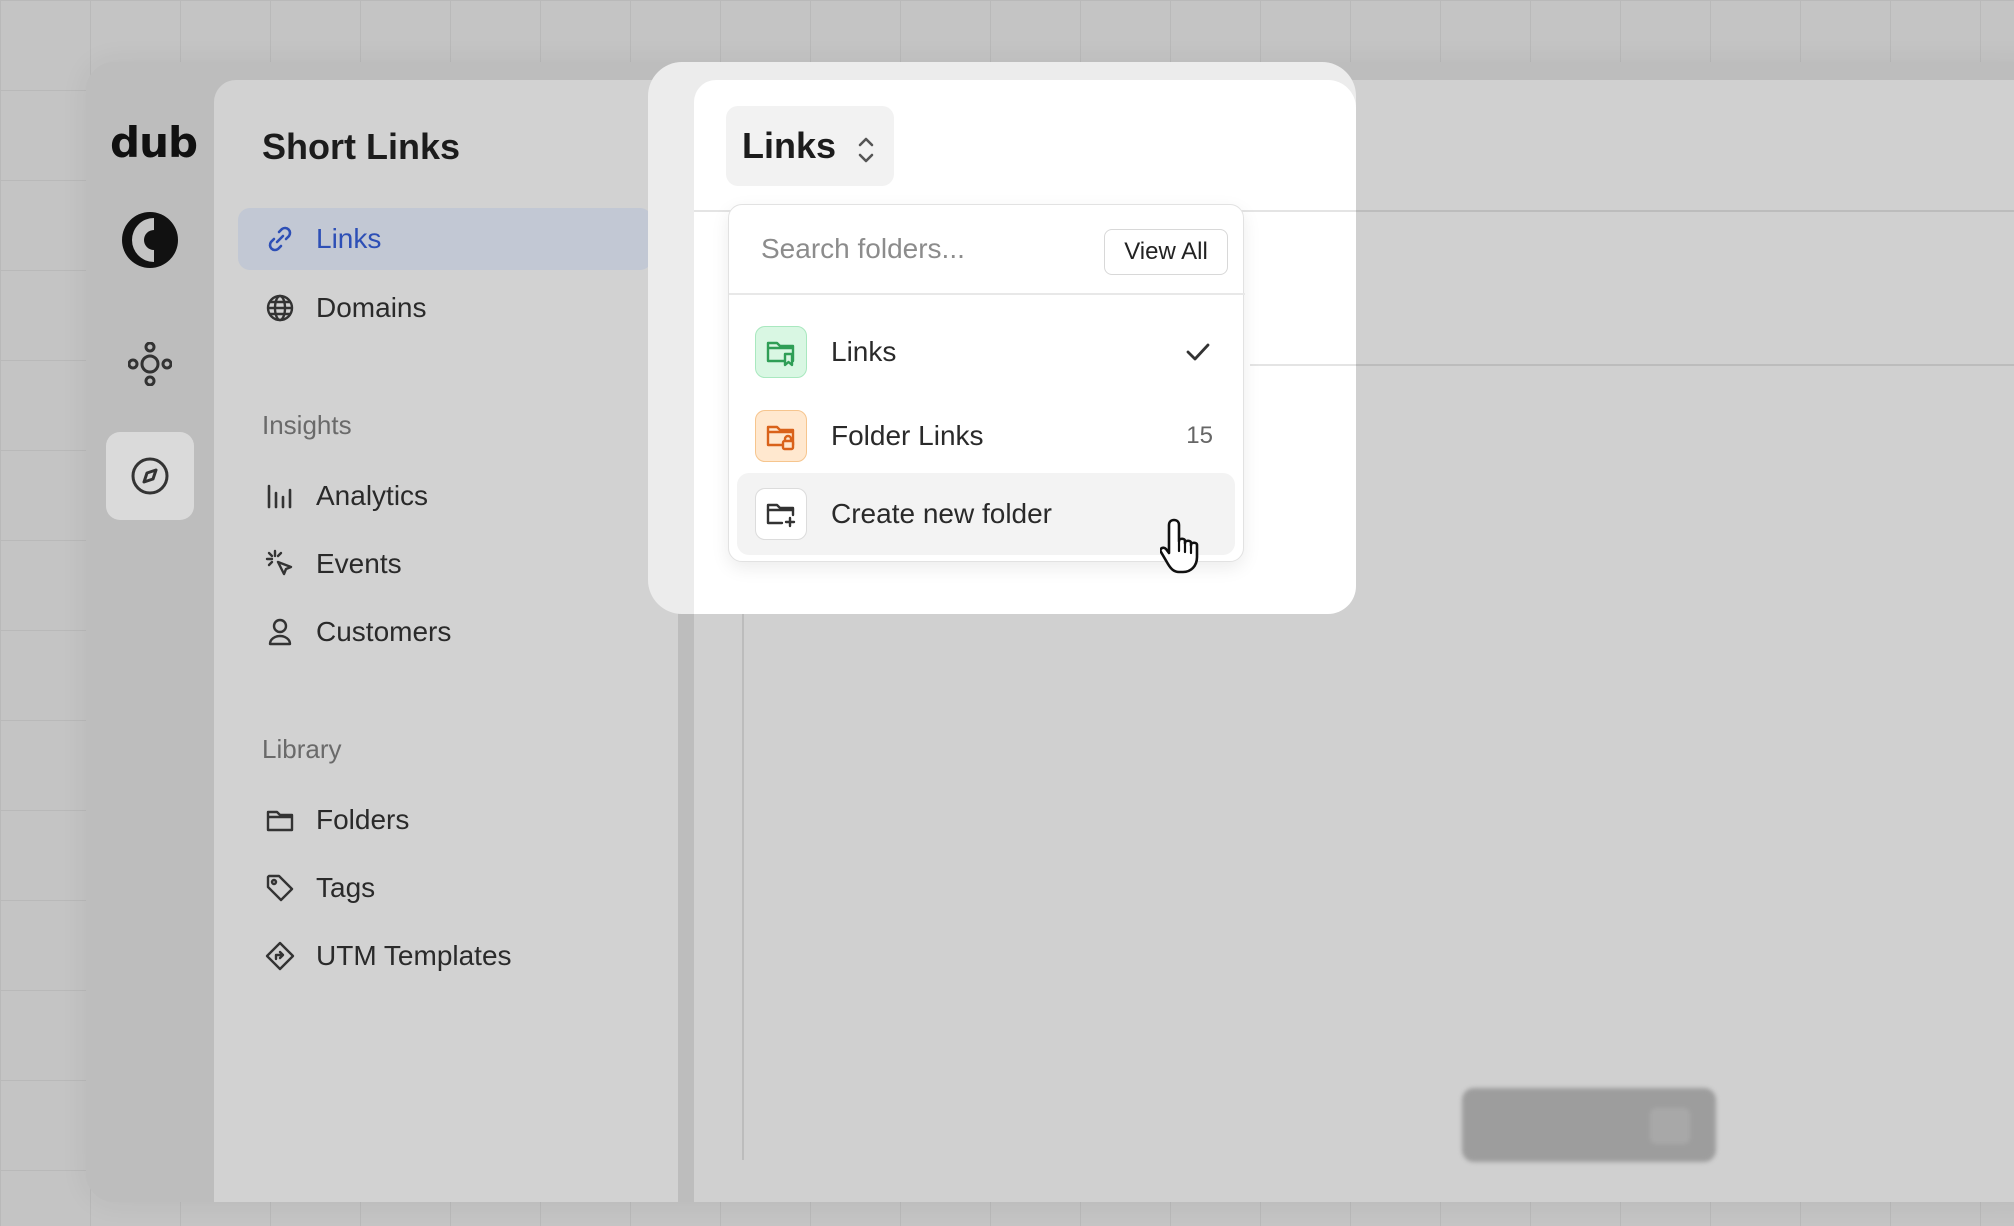  Describe the element at coordinates (445, 239) in the screenshot. I see `sidebar-item-links: Links` at that location.